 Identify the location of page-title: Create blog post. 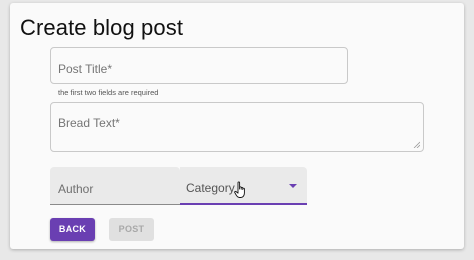
(102, 27).